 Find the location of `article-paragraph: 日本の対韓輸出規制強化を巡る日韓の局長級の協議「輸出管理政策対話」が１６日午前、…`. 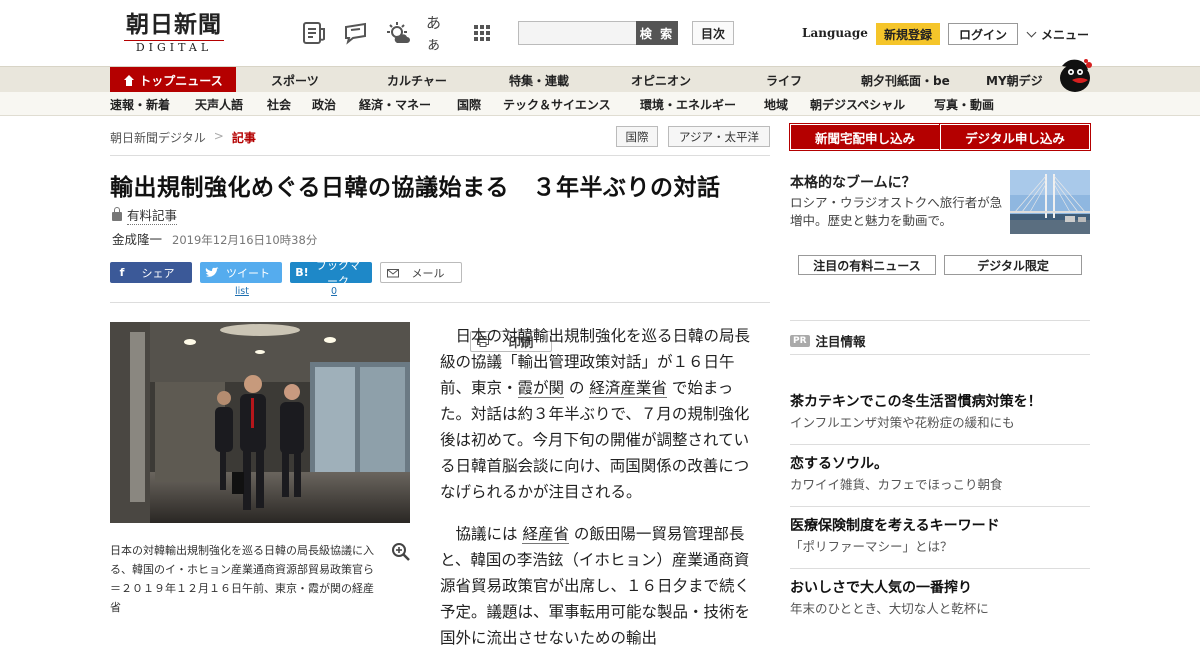

article-paragraph: 日本の対韓輸出規制強化を巡る日韓の局長級の協議「輸出管理政策対話」が１６日午前、… is located at coordinates (595, 414).